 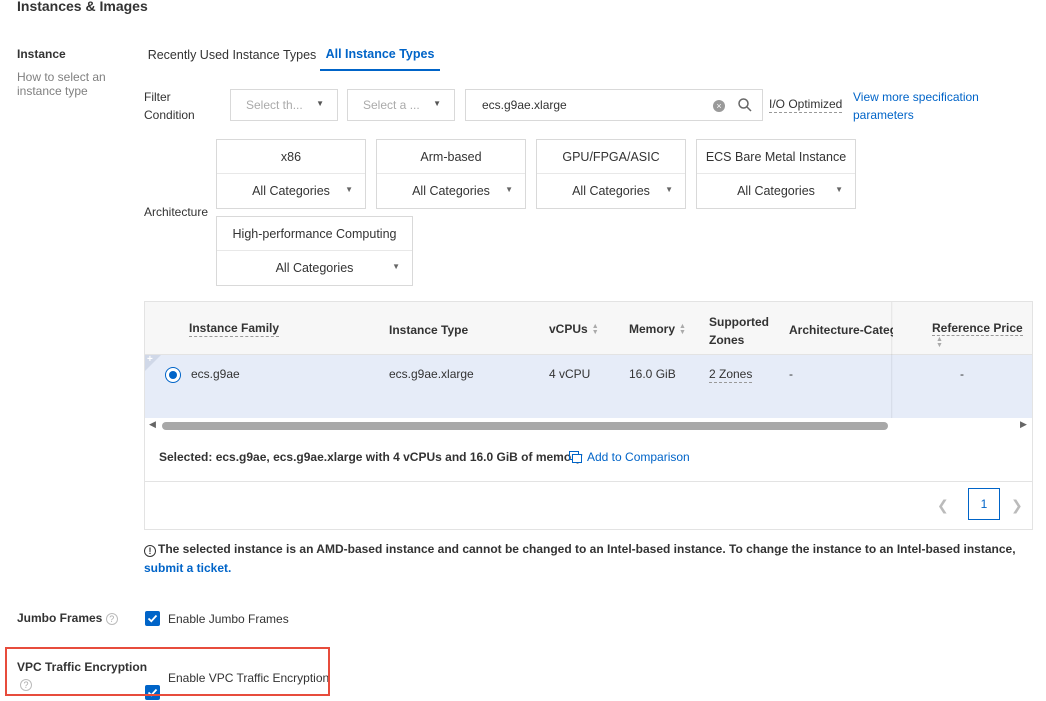 I want to click on check-icon, so click(x=152, y=618).